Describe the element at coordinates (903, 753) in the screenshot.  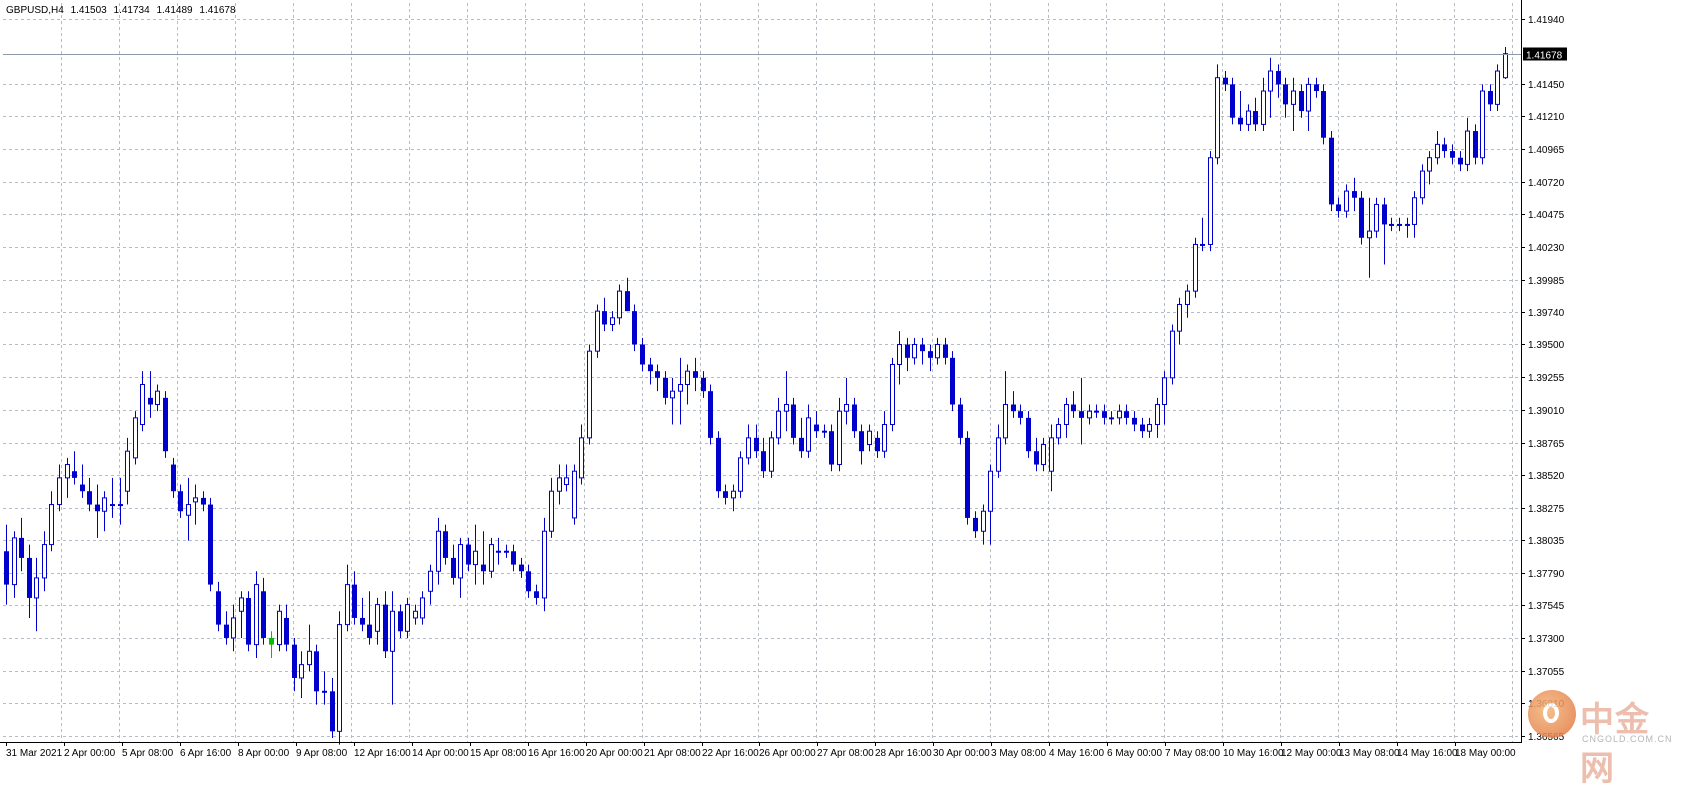
I see `time-tick-label: 28 Apr 16:00` at that location.